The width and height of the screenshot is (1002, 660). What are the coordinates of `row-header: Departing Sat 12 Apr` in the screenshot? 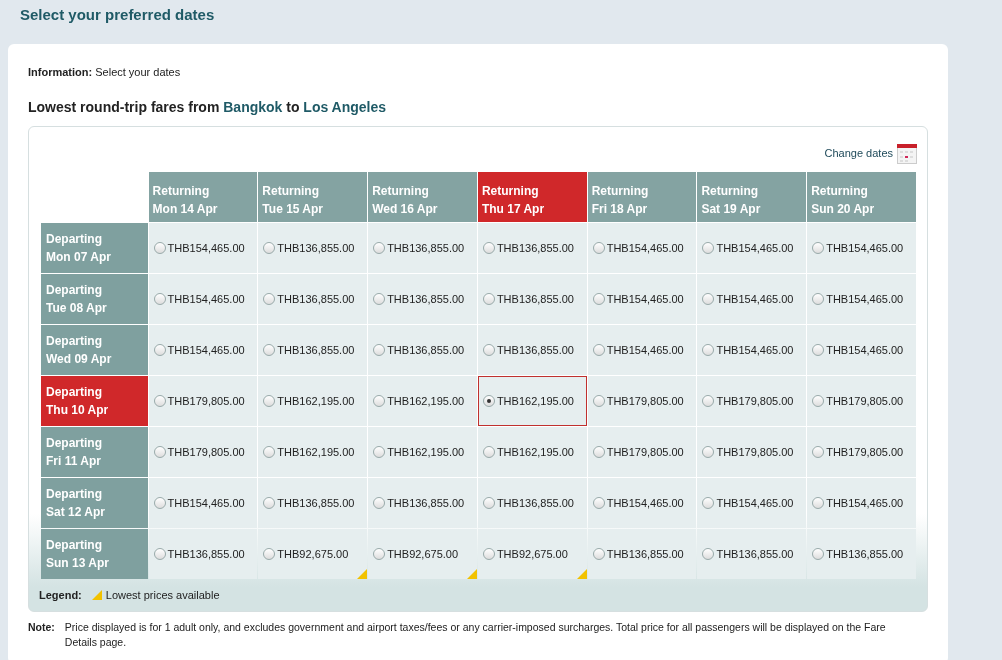 It's located at (94, 502).